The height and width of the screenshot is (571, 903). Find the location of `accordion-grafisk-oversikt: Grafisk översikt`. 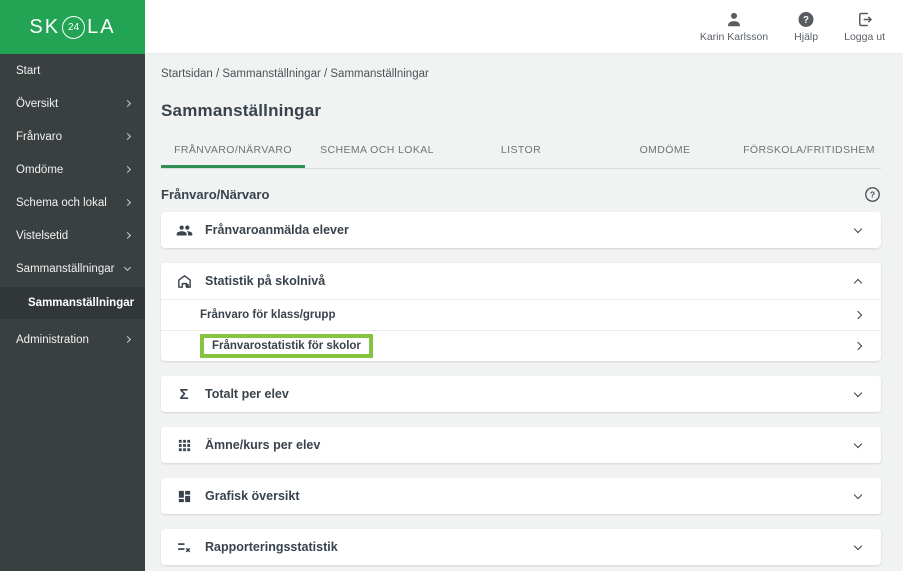

accordion-grafisk-oversikt: Grafisk översikt is located at coordinates (521, 496).